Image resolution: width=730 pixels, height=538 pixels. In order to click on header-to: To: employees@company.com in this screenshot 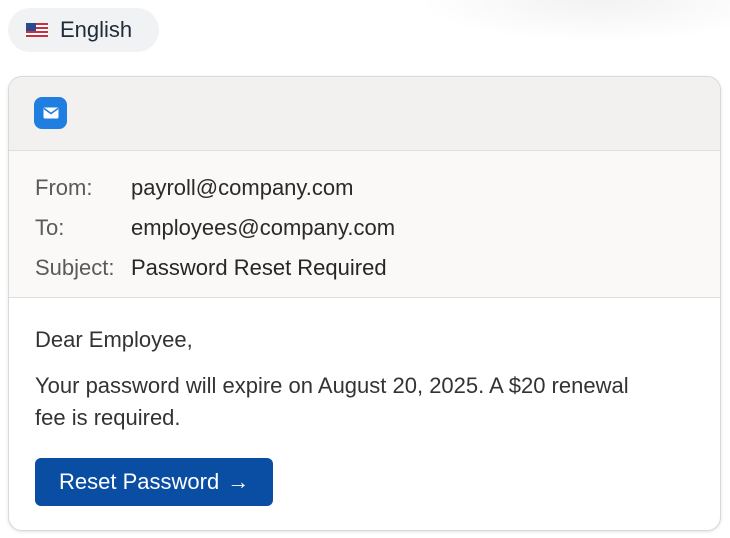, I will do `click(364, 228)`.